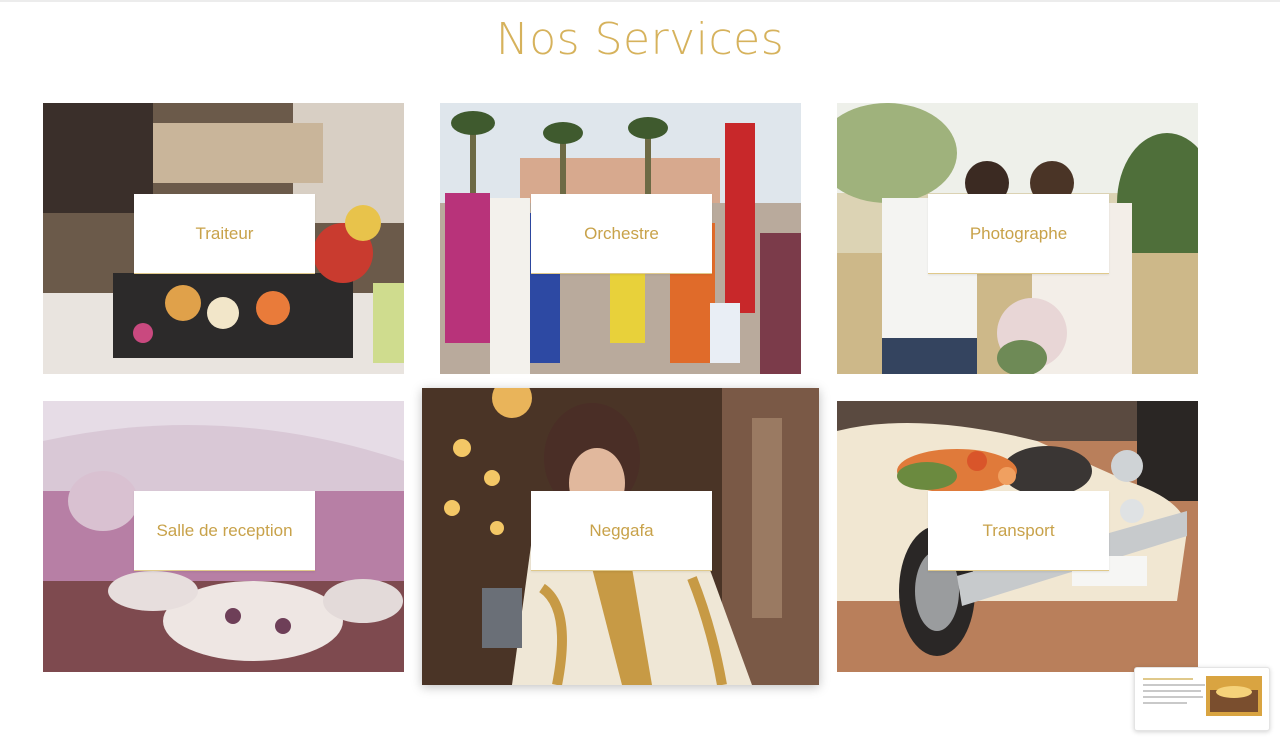 This screenshot has height=741, width=1280. I want to click on service-label-box: Orchestre, so click(621, 234).